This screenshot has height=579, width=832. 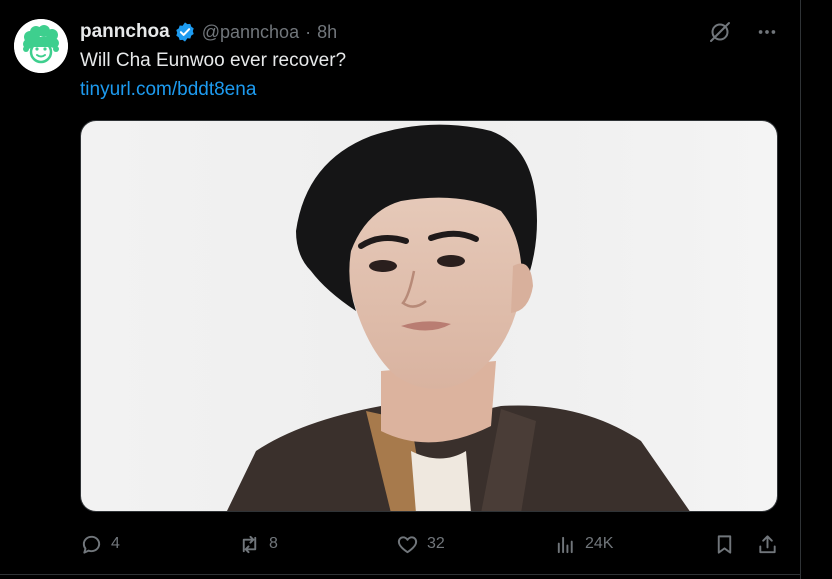 What do you see at coordinates (407, 544) in the screenshot?
I see `heart-icon` at bounding box center [407, 544].